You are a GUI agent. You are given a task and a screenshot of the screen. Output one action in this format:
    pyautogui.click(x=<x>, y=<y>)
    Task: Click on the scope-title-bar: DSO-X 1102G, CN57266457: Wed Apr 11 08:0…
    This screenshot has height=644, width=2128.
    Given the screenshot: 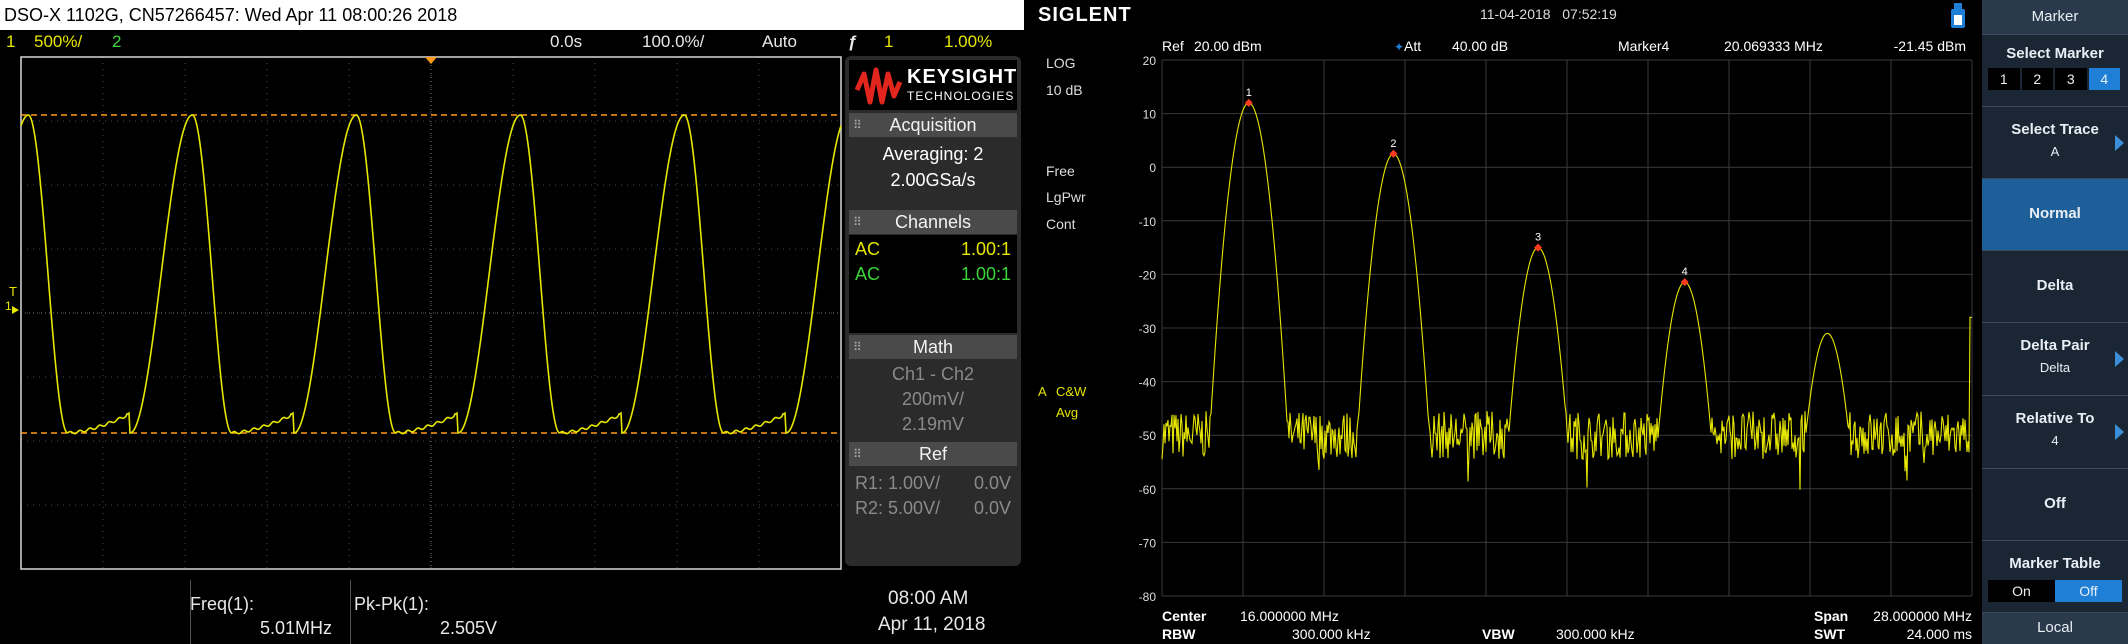 What is the action you would take?
    pyautogui.click(x=512, y=15)
    